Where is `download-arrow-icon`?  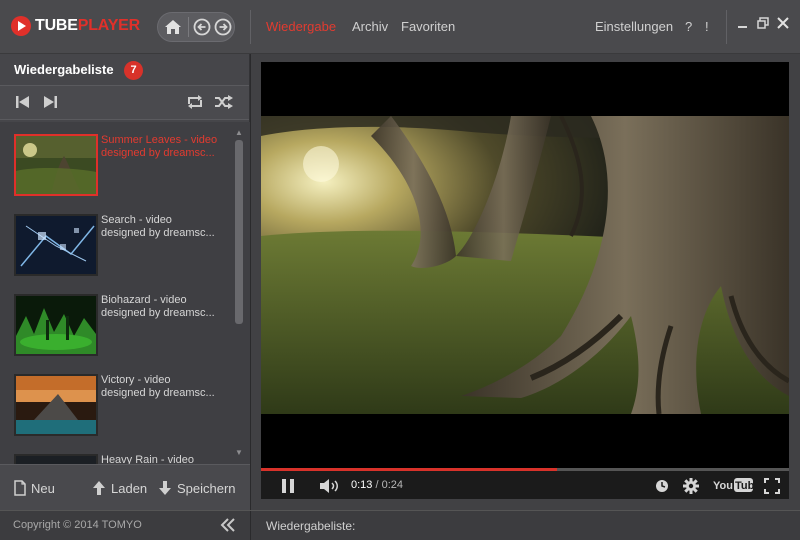 download-arrow-icon is located at coordinates (165, 488).